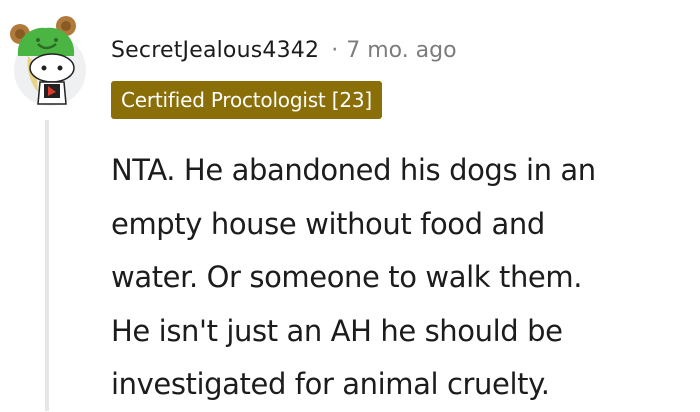 The height and width of the screenshot is (412, 700). Describe the element at coordinates (47, 265) in the screenshot. I see `thread-line` at that location.